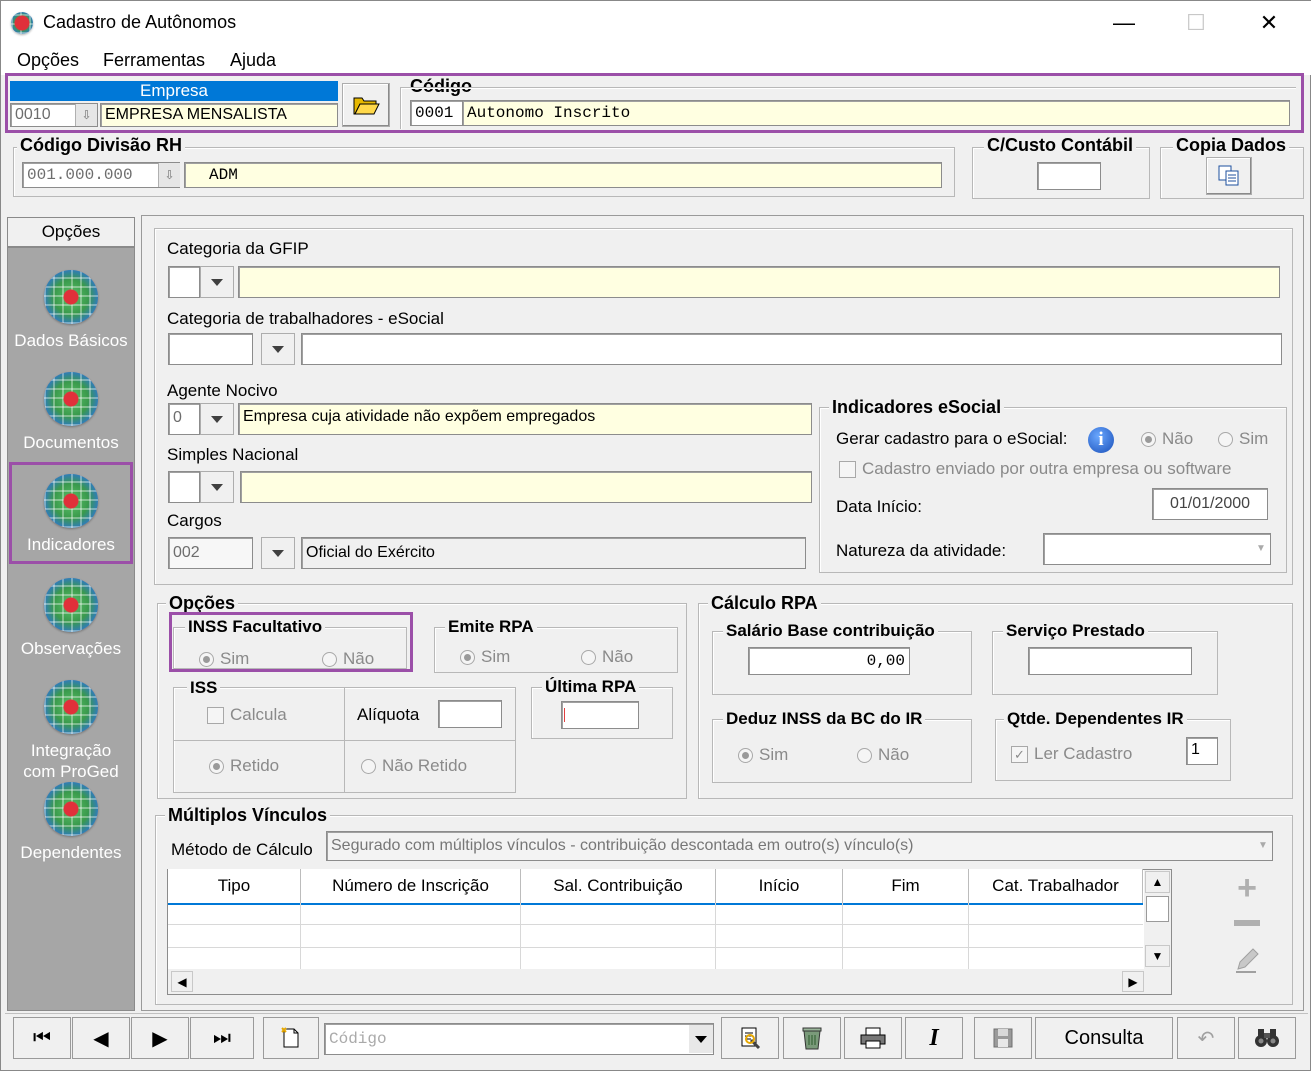 This screenshot has width=1311, height=1071. What do you see at coordinates (184, 487) in the screenshot?
I see `simples-code-input` at bounding box center [184, 487].